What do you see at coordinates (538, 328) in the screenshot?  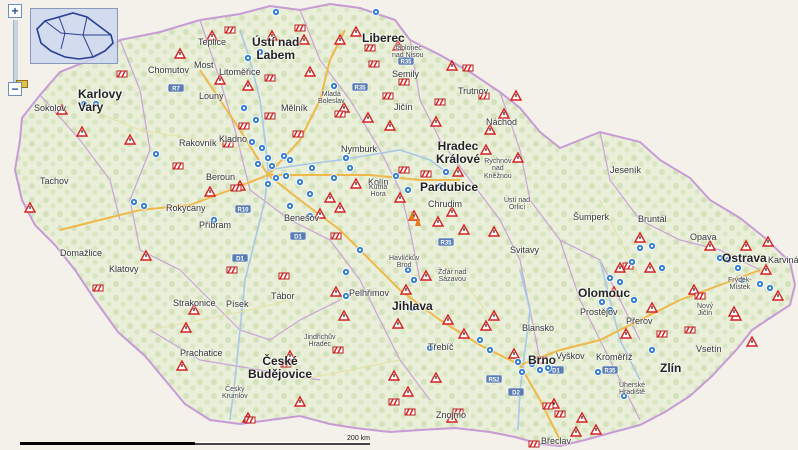 I see `city-blansko: Blansko` at bounding box center [538, 328].